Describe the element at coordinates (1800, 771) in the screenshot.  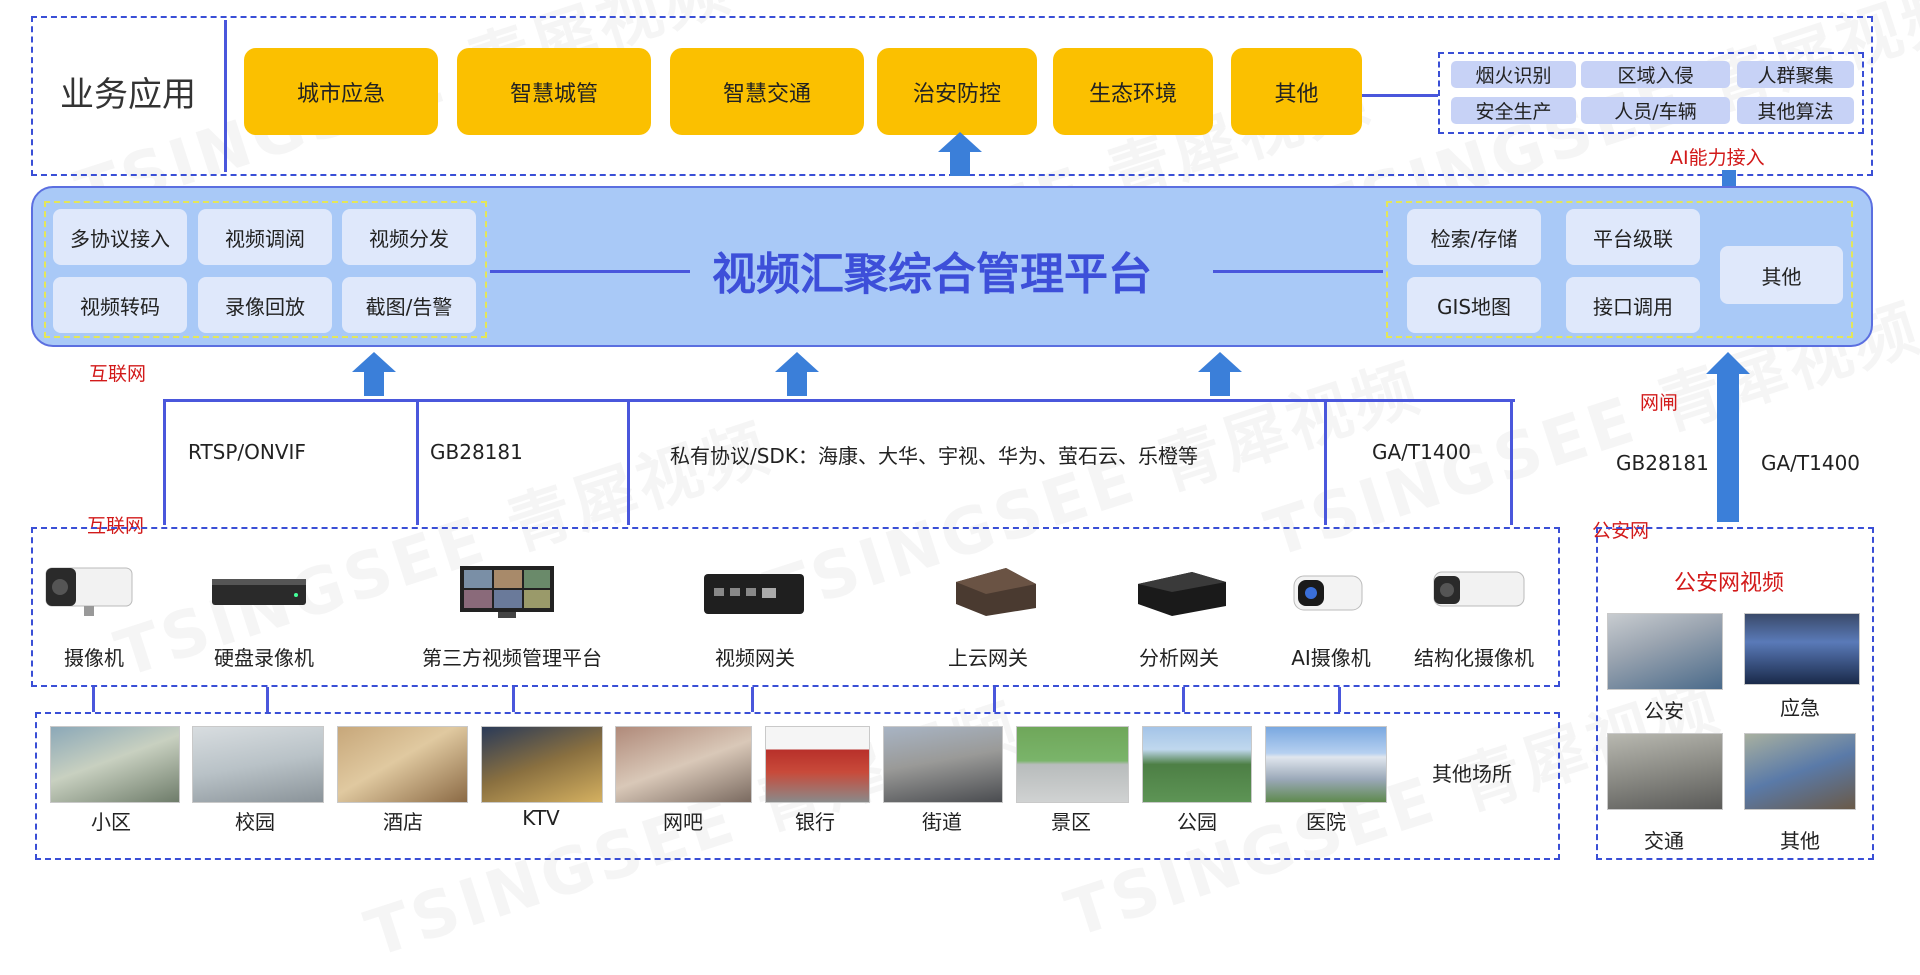
I see `ps-photo-other` at that location.